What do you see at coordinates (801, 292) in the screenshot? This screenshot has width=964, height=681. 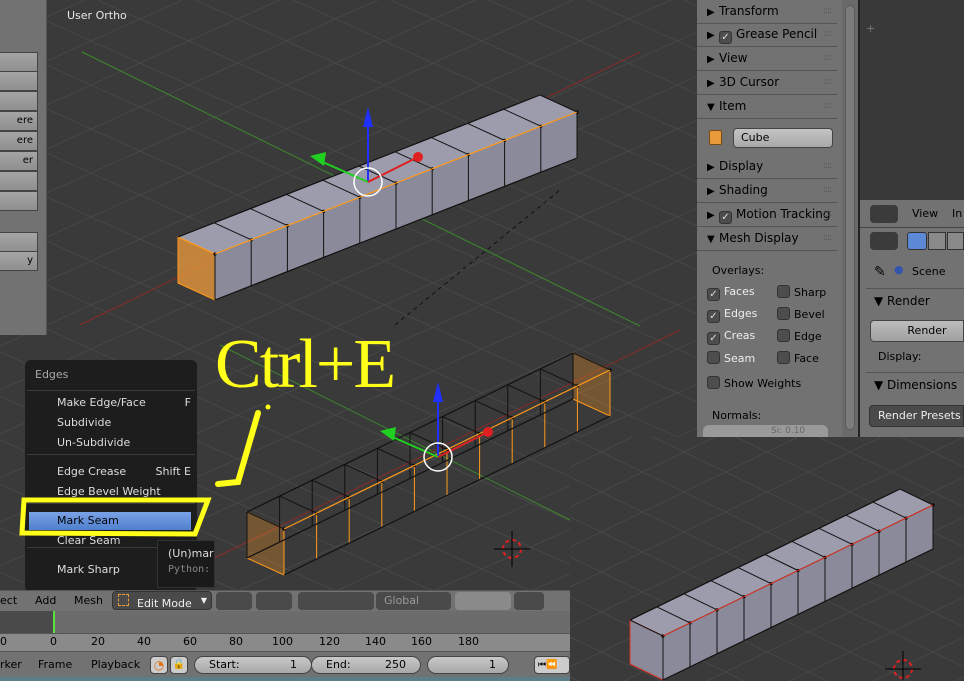 I see `overlay-sharp: Sharp` at bounding box center [801, 292].